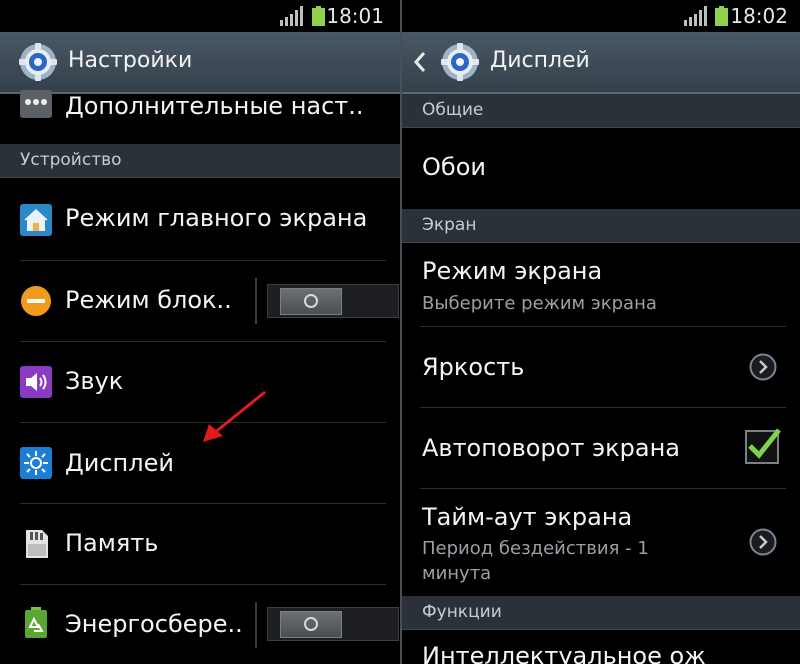 The image size is (800, 664). What do you see at coordinates (36, 104) in the screenshot?
I see `more-dots-icon` at bounding box center [36, 104].